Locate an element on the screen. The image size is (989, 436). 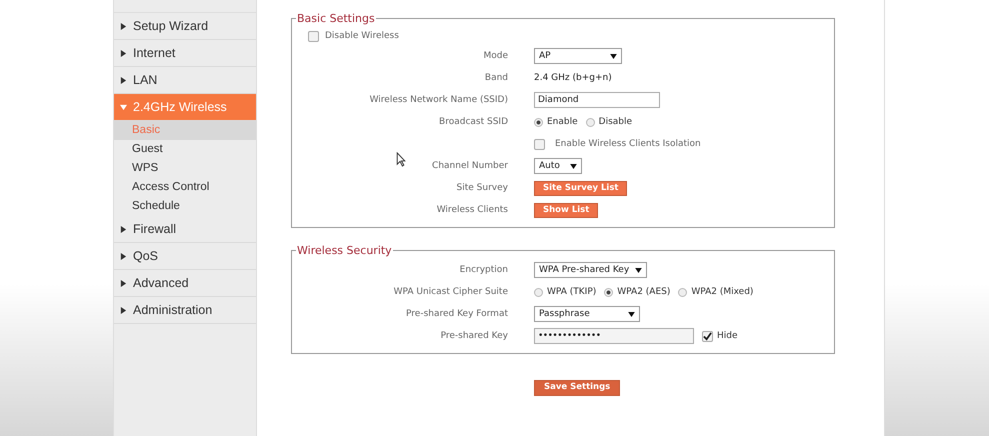
field-label: Site Survey is located at coordinates (482, 188).